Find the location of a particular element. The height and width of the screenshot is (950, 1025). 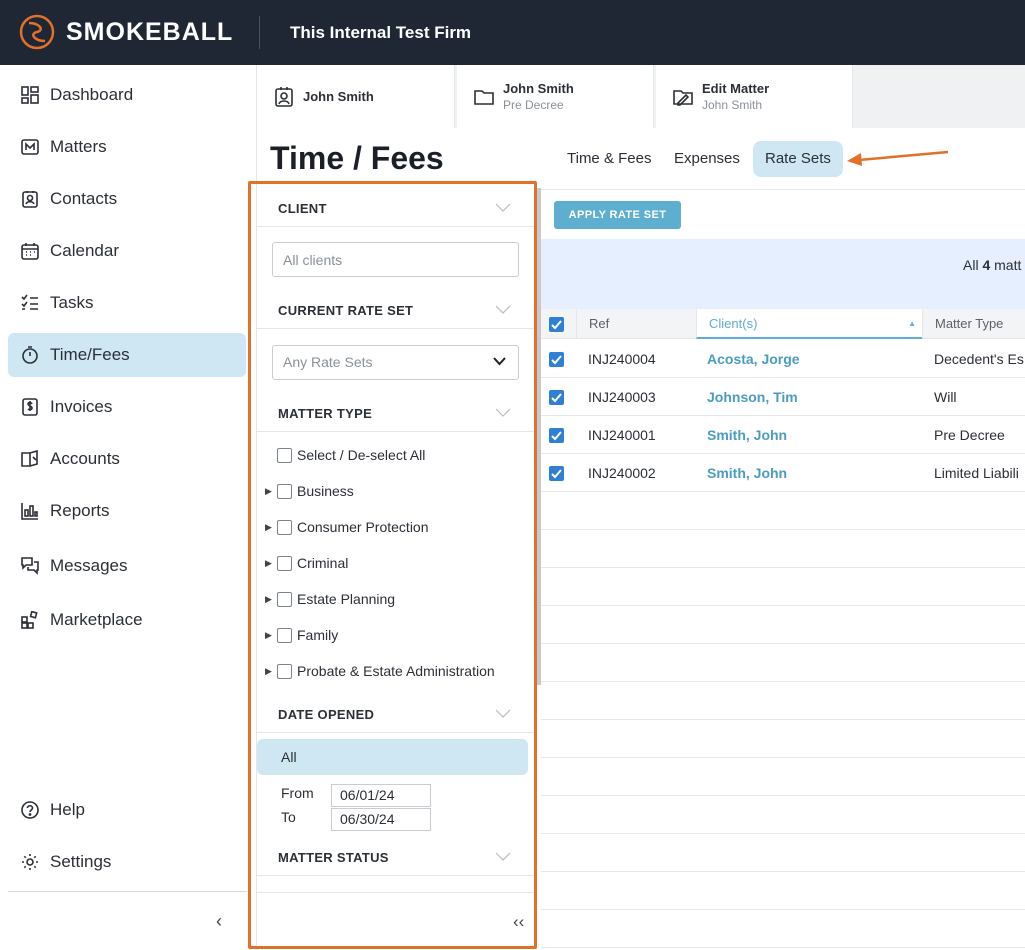

annotation-arrow-icon is located at coordinates (898, 158).